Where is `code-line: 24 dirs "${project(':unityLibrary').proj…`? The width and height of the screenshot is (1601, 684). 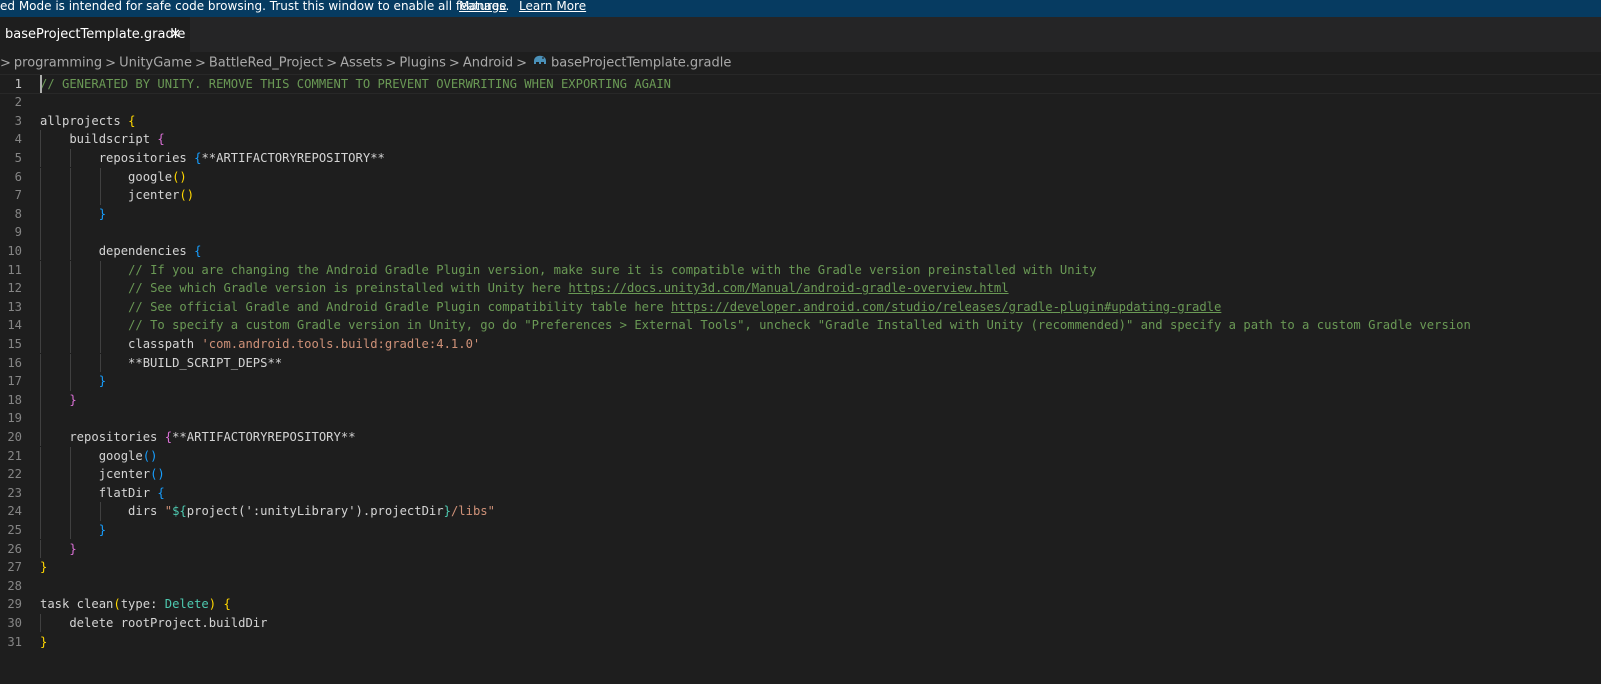
code-line: 24 dirs "${project(':unityLibrary').proj… is located at coordinates (800, 511).